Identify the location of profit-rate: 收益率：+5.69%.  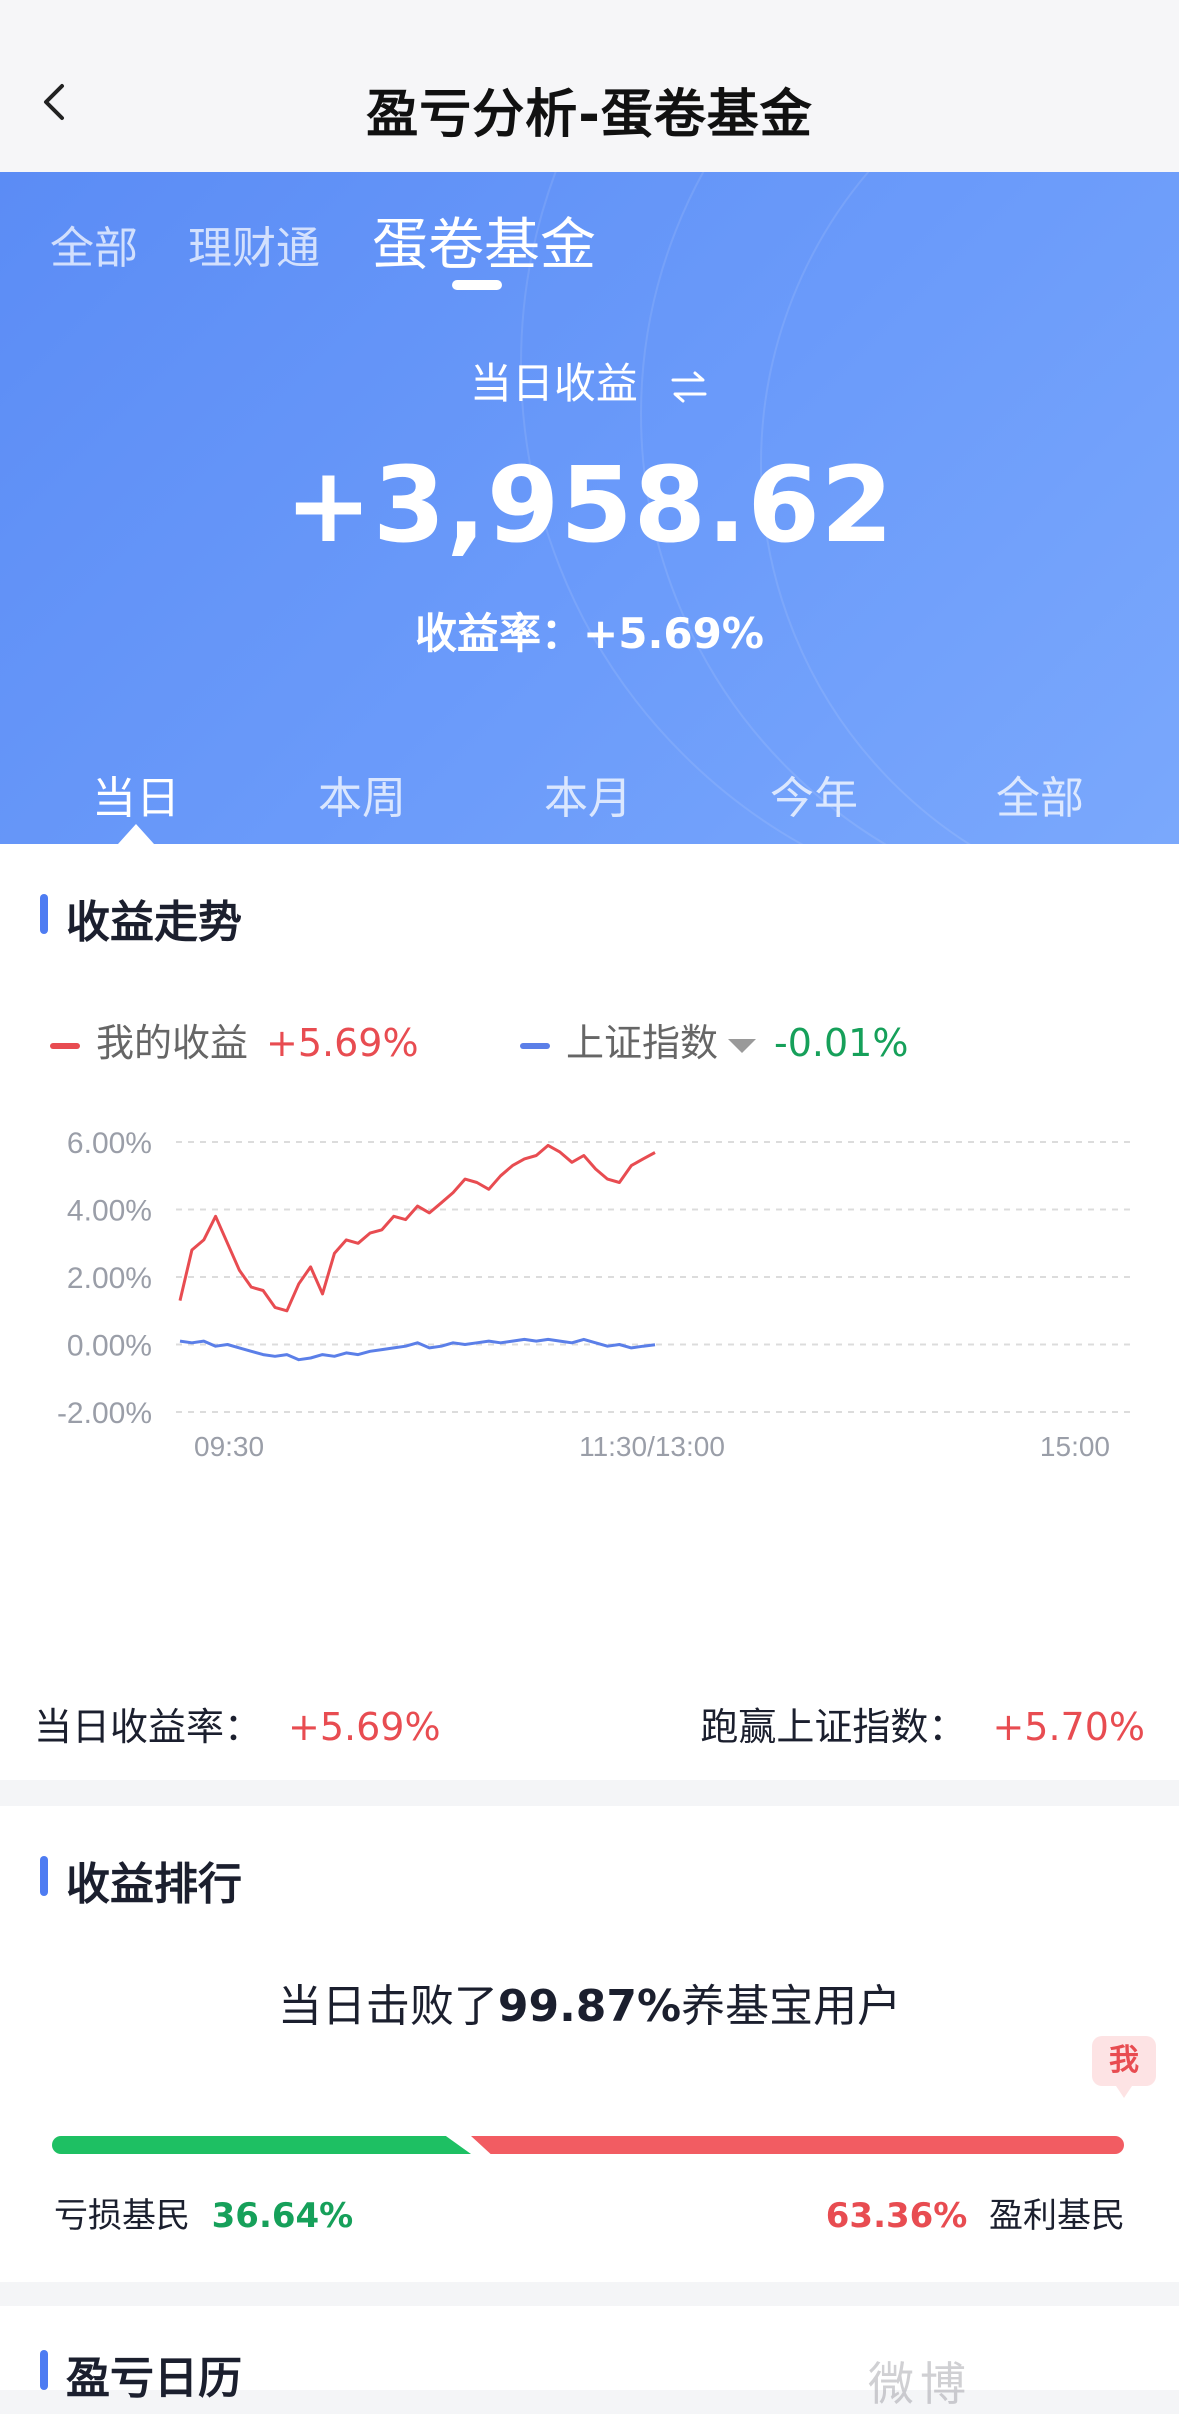
(589, 630).